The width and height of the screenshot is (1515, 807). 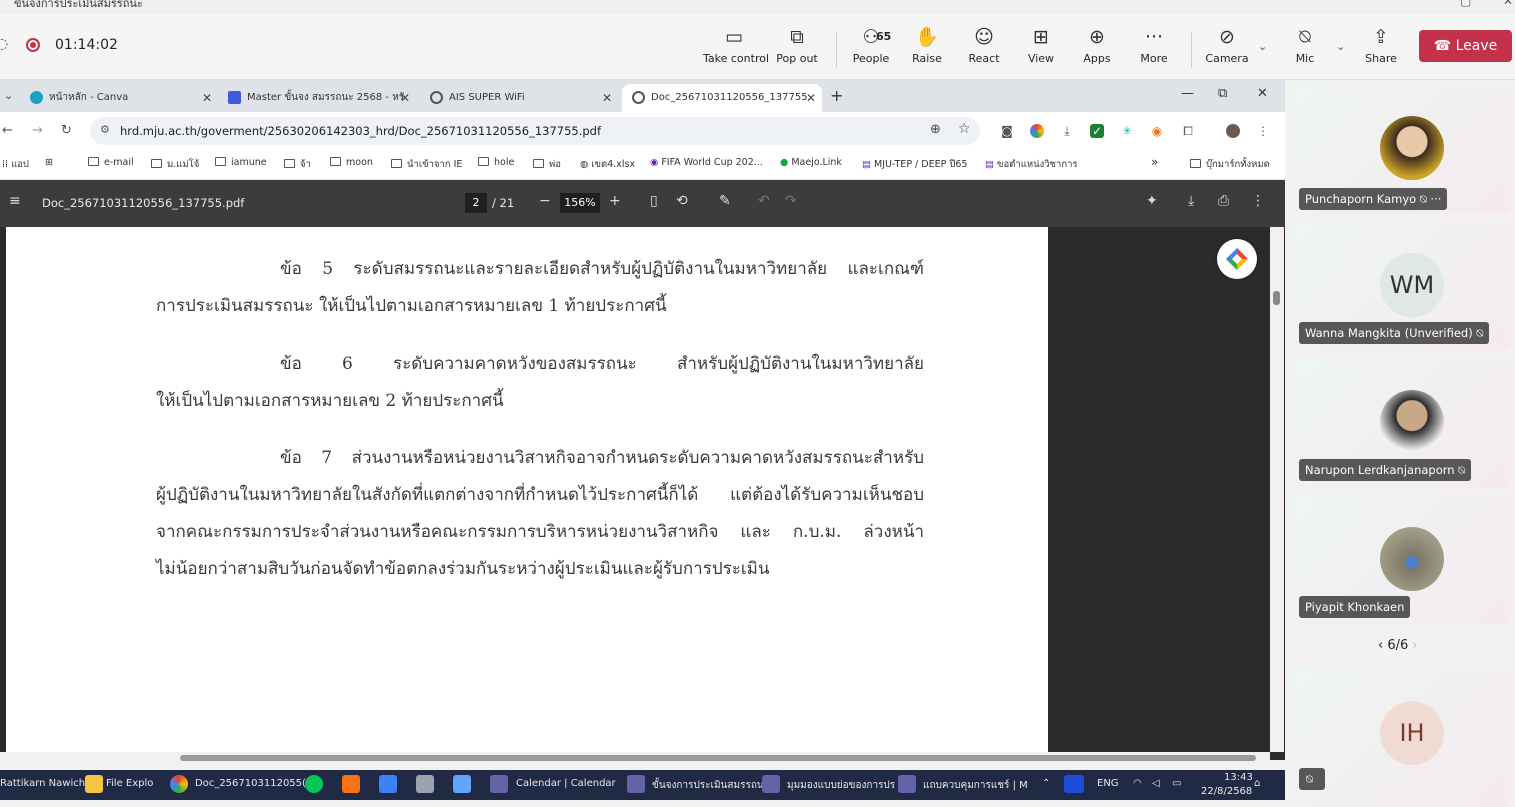 What do you see at coordinates (927, 49) in the screenshot?
I see `raise-hand-button: ✋ Raise` at bounding box center [927, 49].